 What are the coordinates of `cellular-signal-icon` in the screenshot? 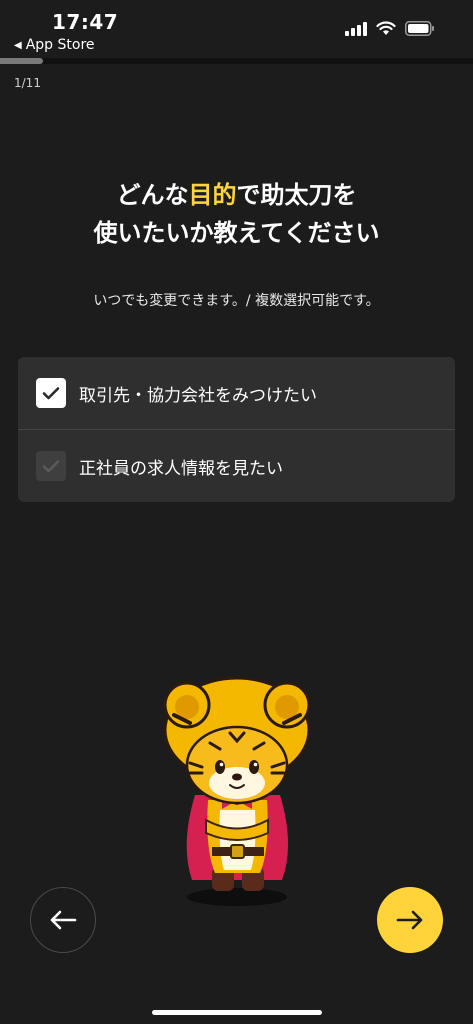 It's located at (356, 28).